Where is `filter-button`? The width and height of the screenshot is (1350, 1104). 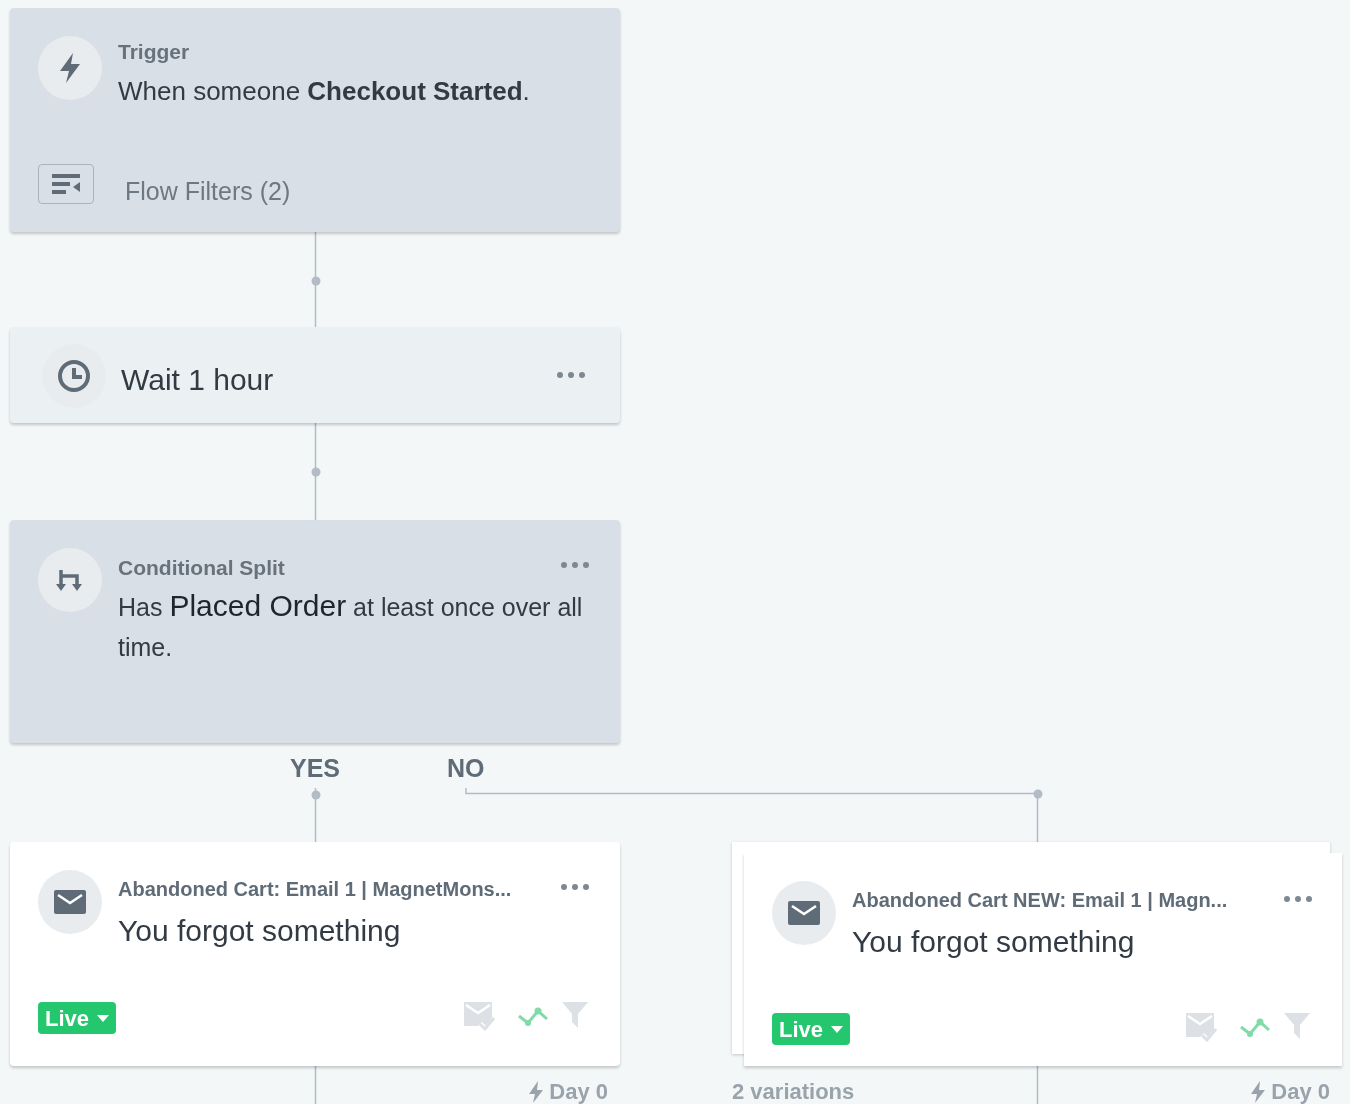
filter-button is located at coordinates (66, 184).